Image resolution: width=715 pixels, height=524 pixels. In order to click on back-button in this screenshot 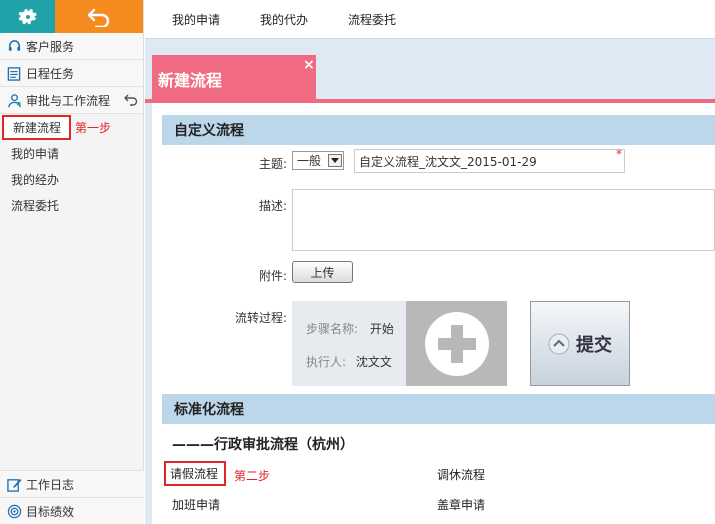, I will do `click(99, 16)`.